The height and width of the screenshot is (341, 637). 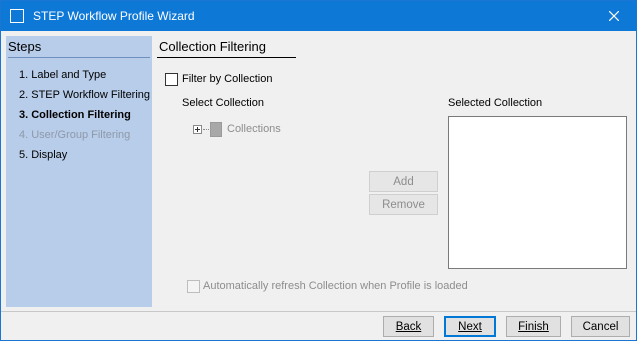 I want to click on cancel-button: Cancel, so click(x=600, y=326).